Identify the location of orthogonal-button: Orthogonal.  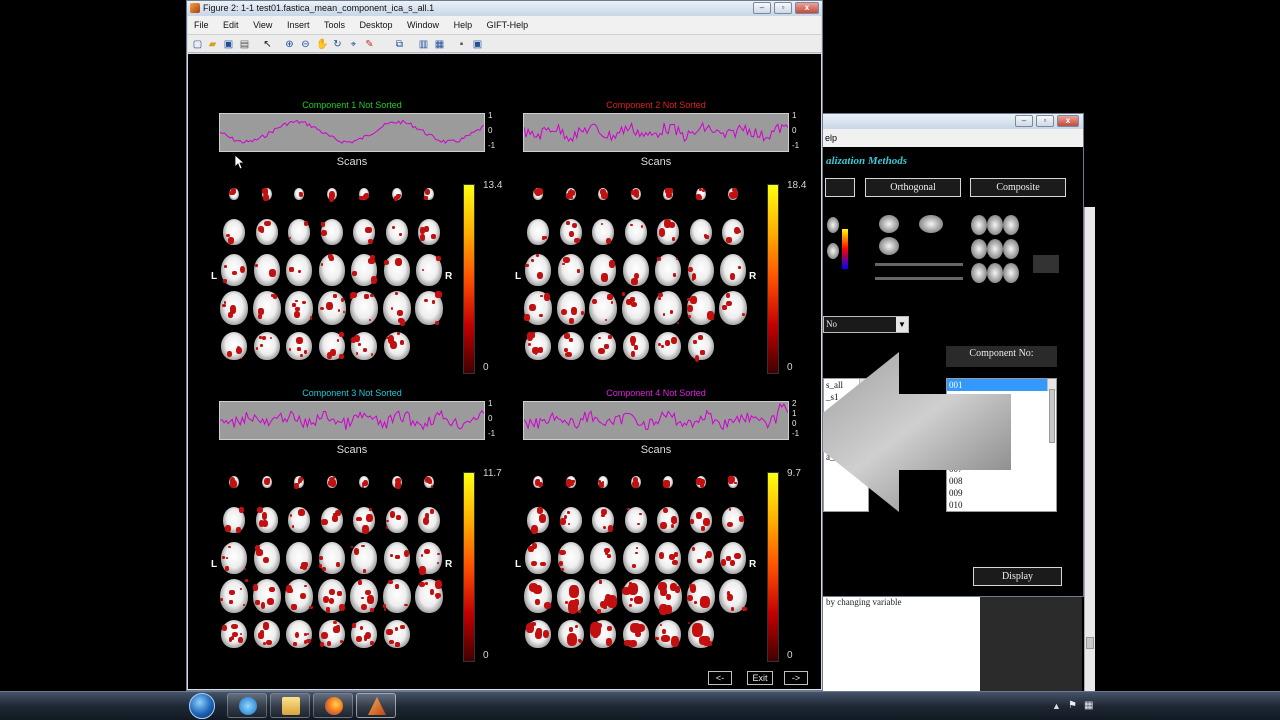
(913, 187).